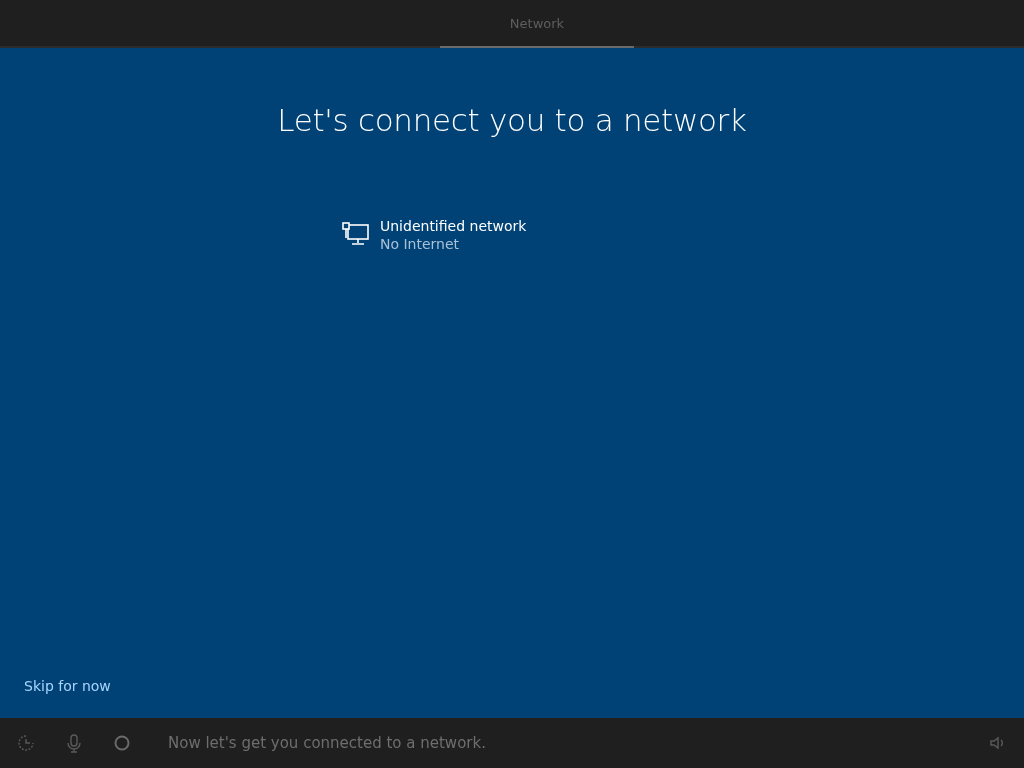 The image size is (1024, 768). I want to click on caption-text: Now let's get you connected to a network., so click(327, 743).